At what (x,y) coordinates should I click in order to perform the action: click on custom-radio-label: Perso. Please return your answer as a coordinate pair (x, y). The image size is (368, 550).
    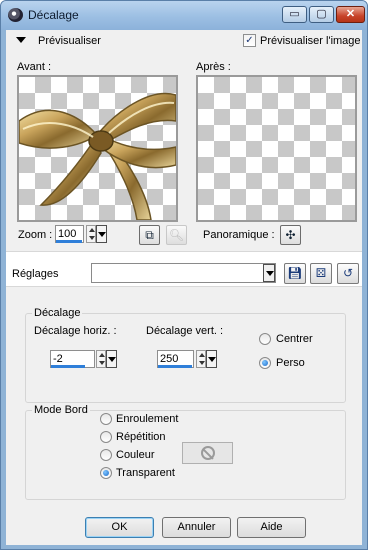
    Looking at the image, I should click on (290, 363).